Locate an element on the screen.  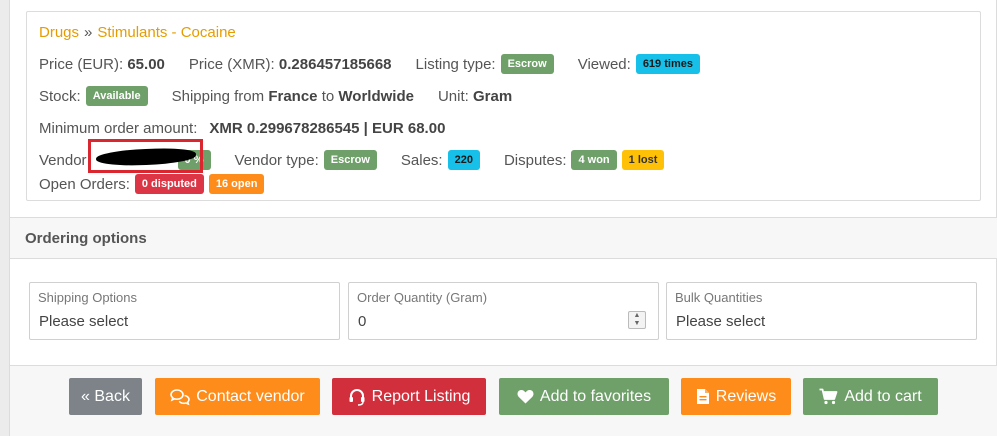
disputes-lost-badge: 1 lost is located at coordinates (643, 160).